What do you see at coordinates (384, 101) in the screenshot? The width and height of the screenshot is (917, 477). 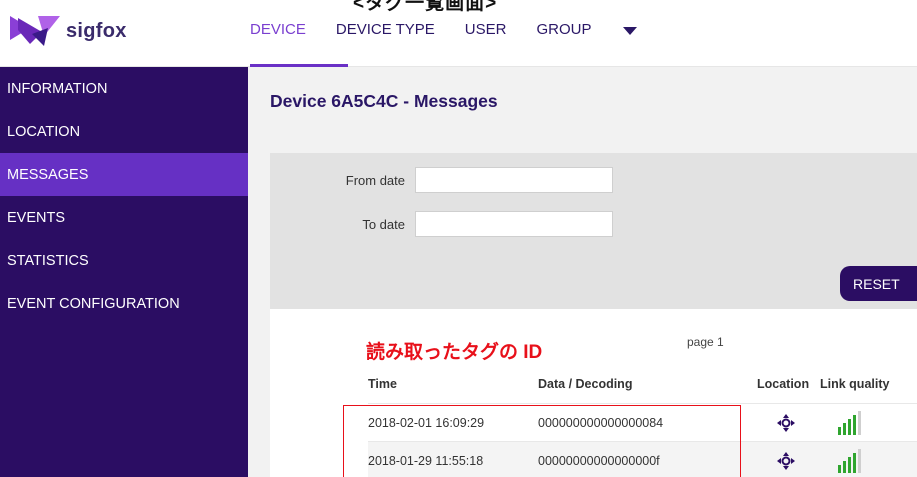 I see `page-title: Device 6A5C4C - Messages` at bounding box center [384, 101].